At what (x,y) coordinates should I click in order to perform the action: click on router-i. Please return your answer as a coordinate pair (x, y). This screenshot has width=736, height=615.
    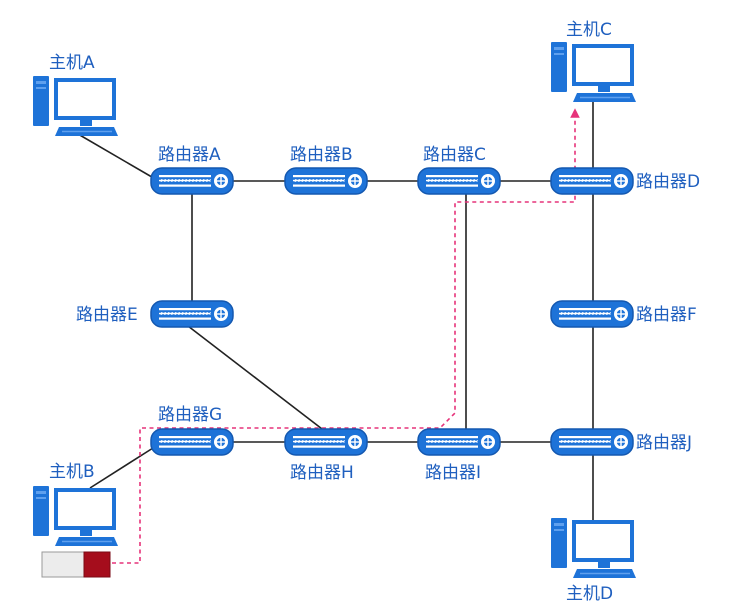
    Looking at the image, I should click on (459, 442).